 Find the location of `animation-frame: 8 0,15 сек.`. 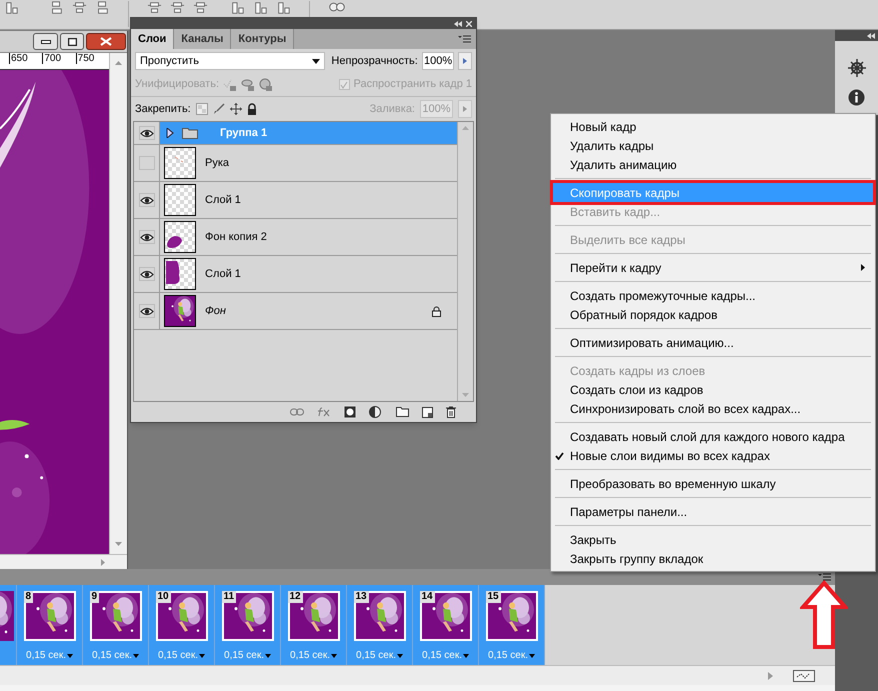

animation-frame: 8 0,15 сек. is located at coordinates (50, 625).